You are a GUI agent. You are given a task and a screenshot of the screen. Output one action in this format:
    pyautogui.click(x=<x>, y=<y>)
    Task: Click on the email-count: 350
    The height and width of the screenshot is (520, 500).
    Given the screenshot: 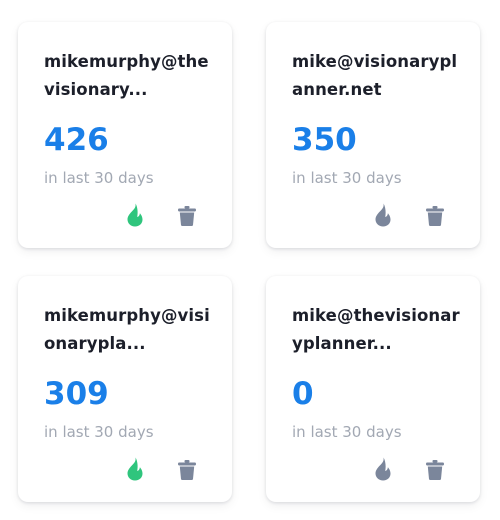 What is the action you would take?
    pyautogui.click(x=324, y=140)
    